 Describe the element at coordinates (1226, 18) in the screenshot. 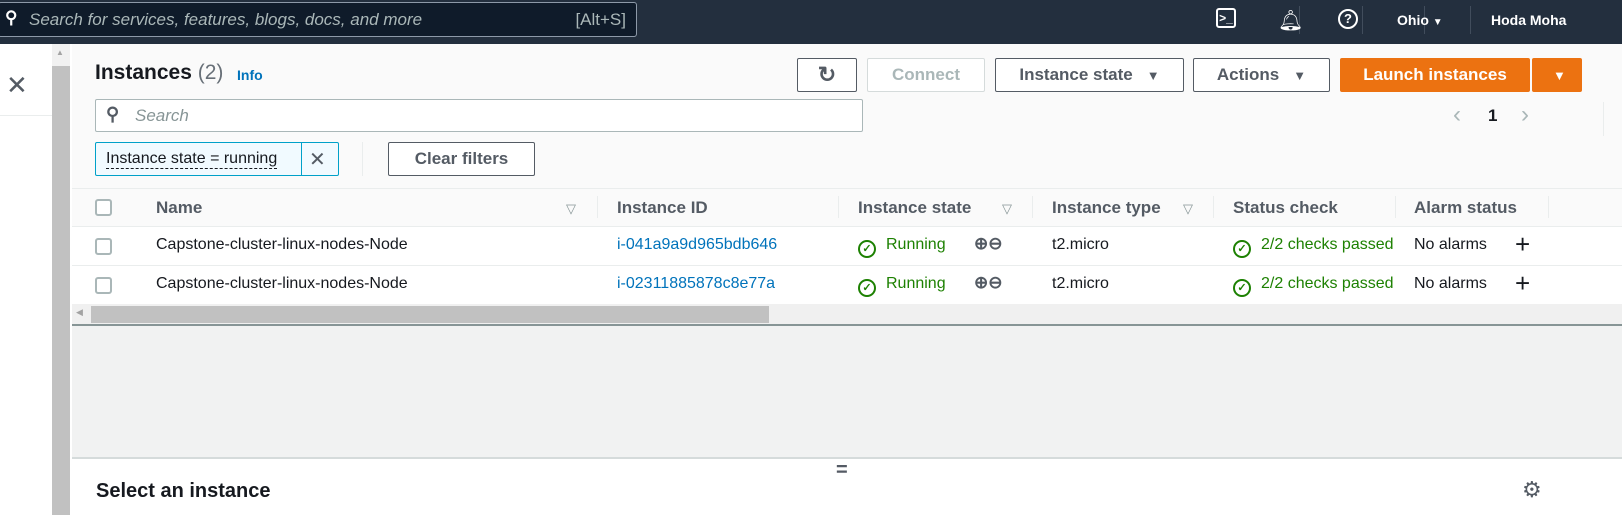

I see `cloudshell-icon: >_` at that location.